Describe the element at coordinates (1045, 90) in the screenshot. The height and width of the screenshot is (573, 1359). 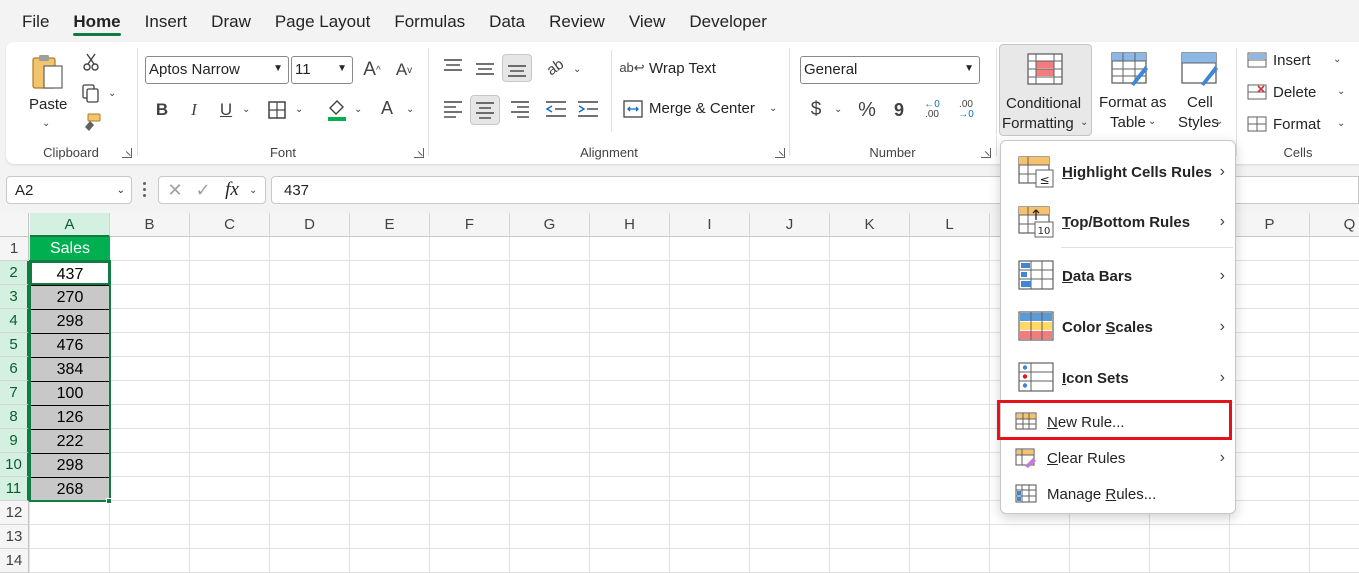
I see `conditional-formatting-button: Conditional Formatting ⌄` at that location.